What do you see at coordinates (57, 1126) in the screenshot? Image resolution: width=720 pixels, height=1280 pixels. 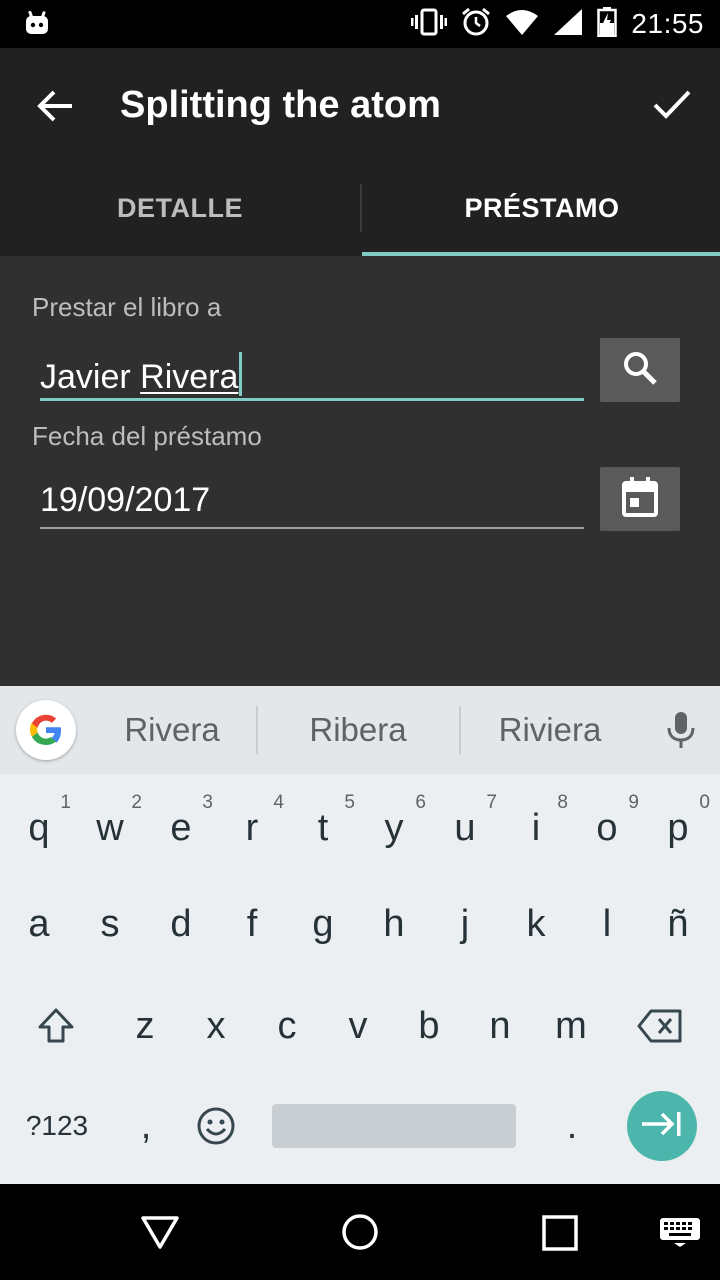 I see `symbols-key: ?123` at bounding box center [57, 1126].